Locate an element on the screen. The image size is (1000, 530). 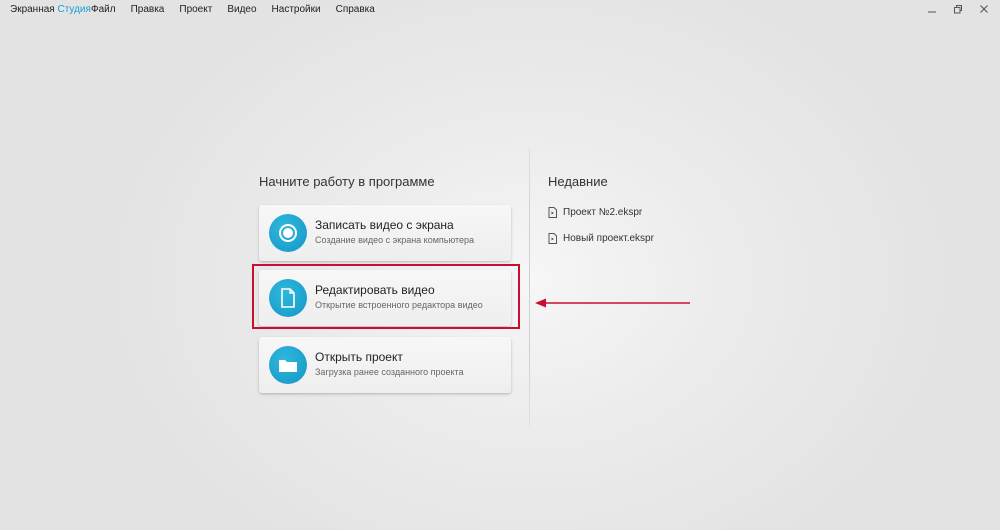
record-video-desc: Создание видео с экрана компьютера is located at coordinates (395, 240).